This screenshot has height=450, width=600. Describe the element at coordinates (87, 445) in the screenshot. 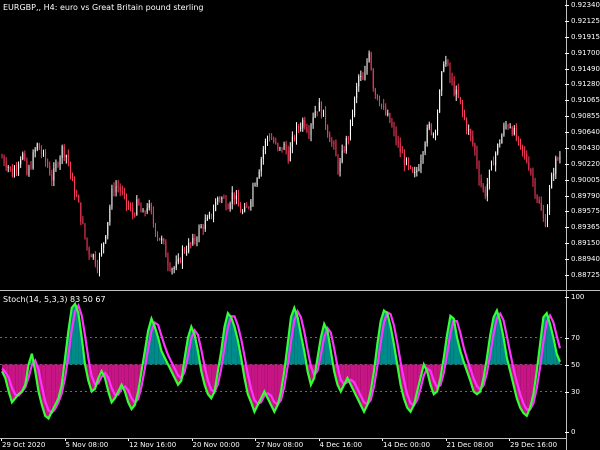

I see `time-tick-label: 5 Nov 08:00` at that location.